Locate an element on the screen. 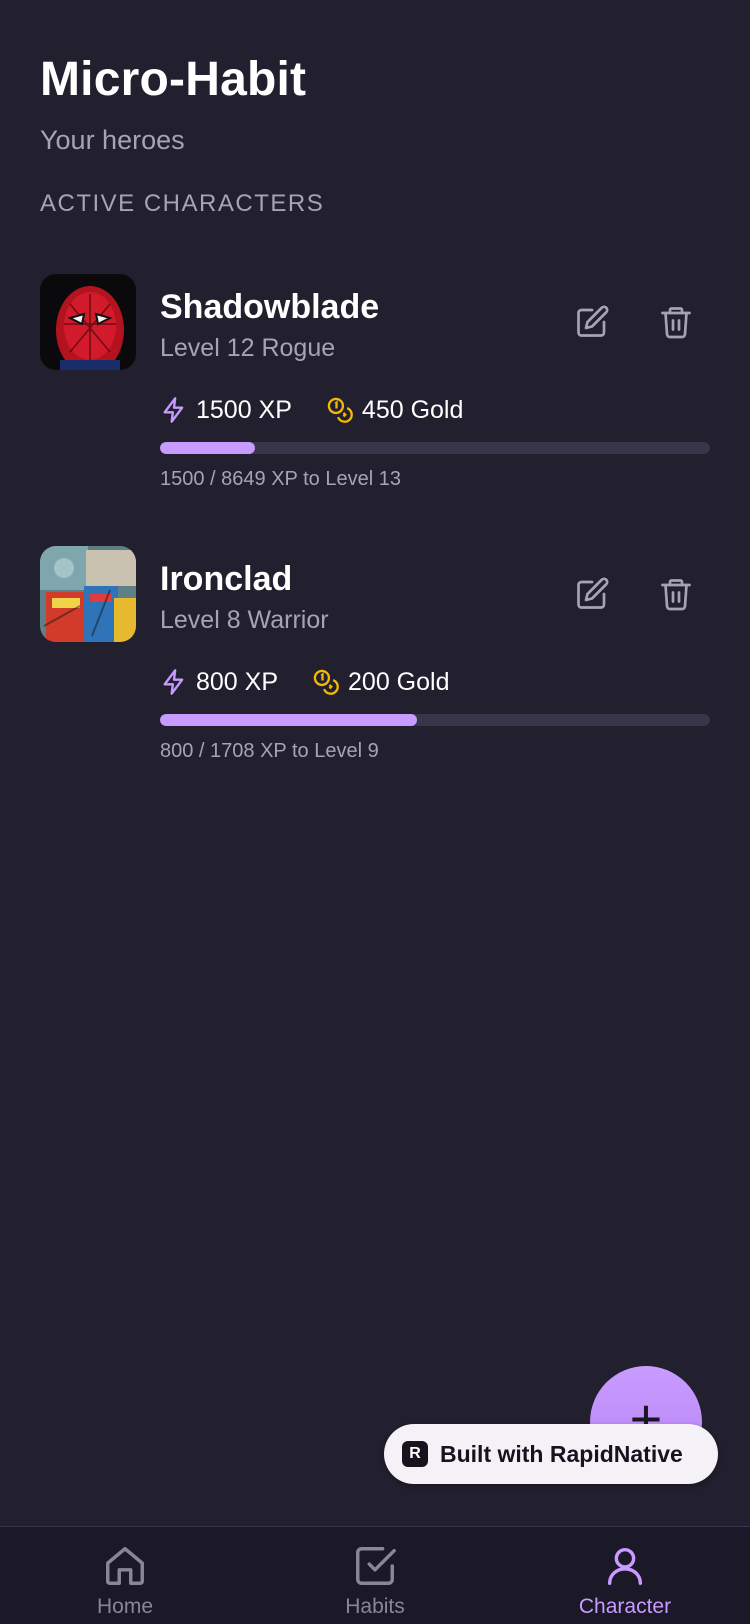  tab-character: Character is located at coordinates (625, 1581).